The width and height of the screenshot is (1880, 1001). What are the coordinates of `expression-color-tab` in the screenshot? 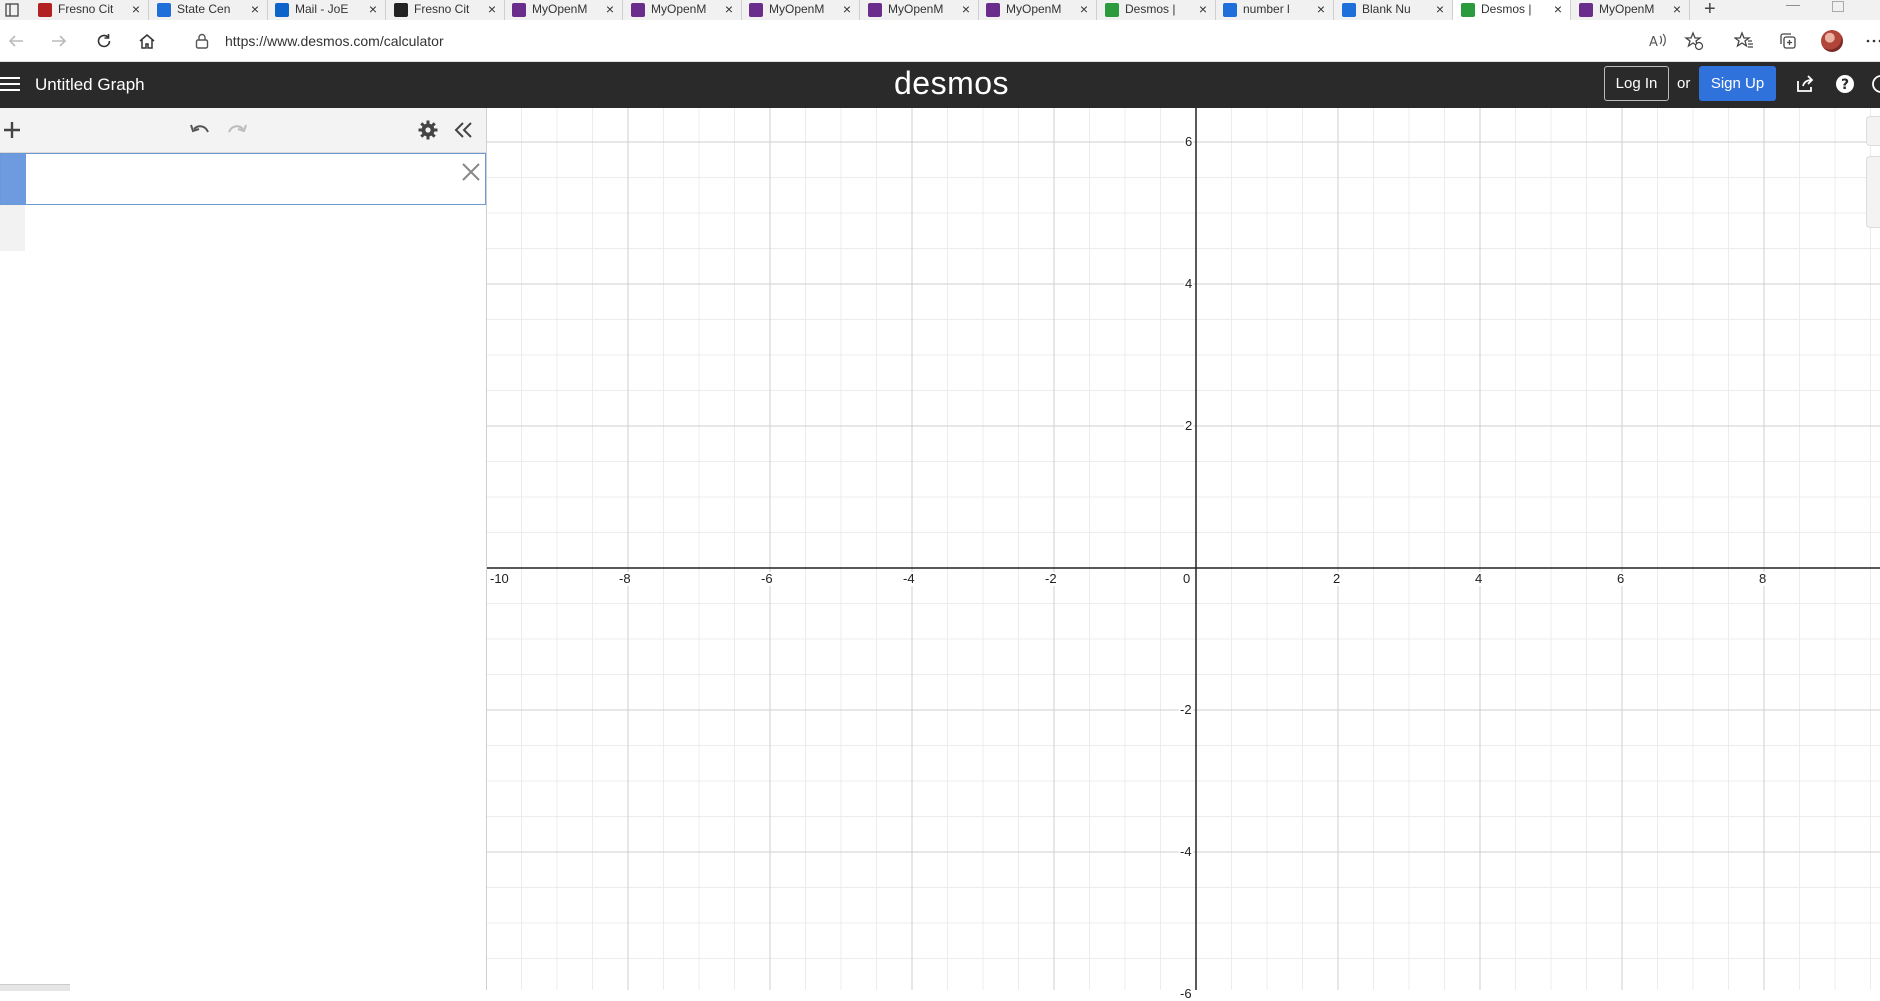 It's located at (13, 179).